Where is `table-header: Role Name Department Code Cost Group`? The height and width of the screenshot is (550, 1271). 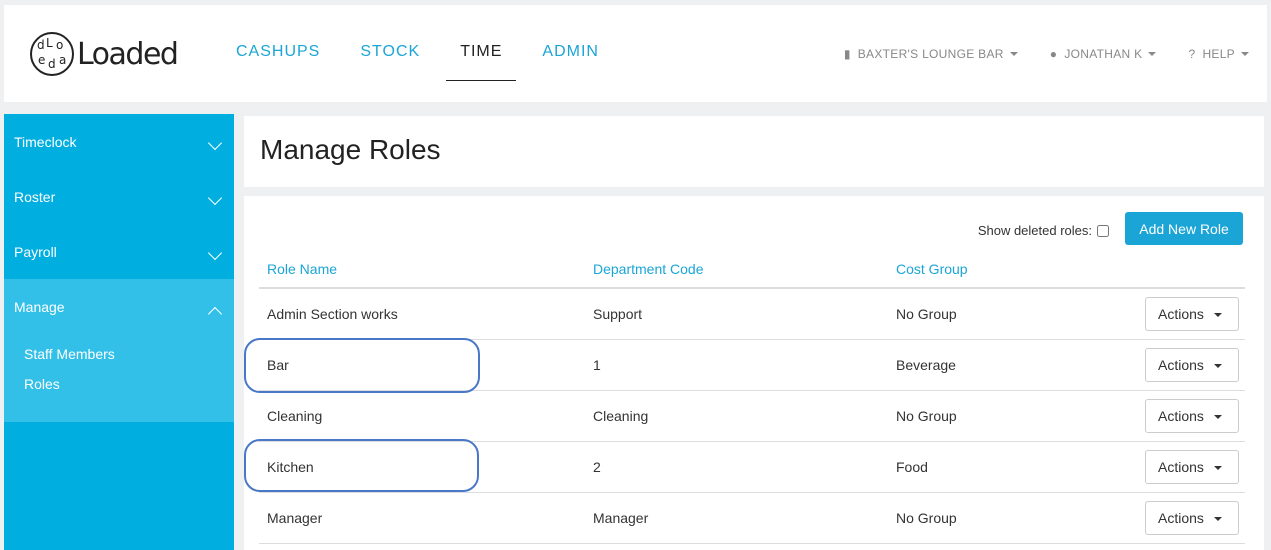 table-header: Role Name Department Code Cost Group is located at coordinates (752, 270).